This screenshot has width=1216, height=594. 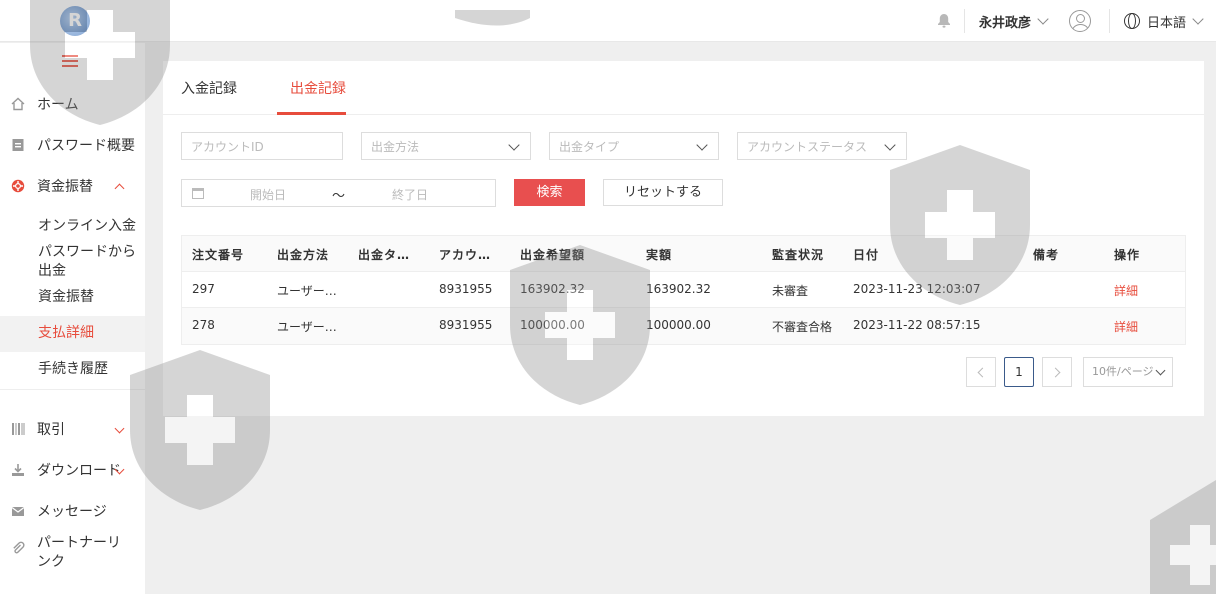 I want to click on sidebar-divider, so click(x=72, y=389).